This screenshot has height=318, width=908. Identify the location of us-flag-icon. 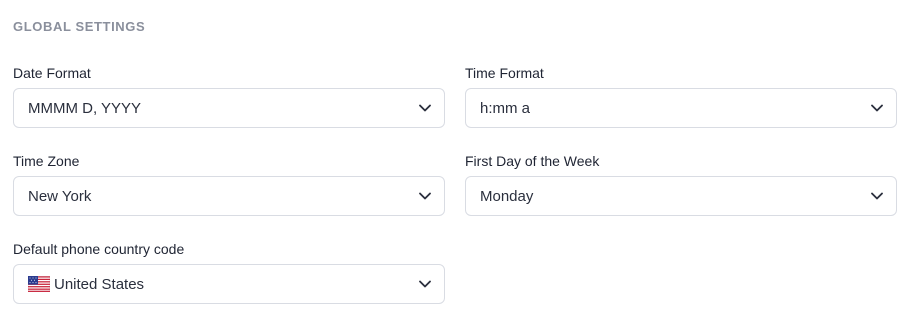
(39, 284).